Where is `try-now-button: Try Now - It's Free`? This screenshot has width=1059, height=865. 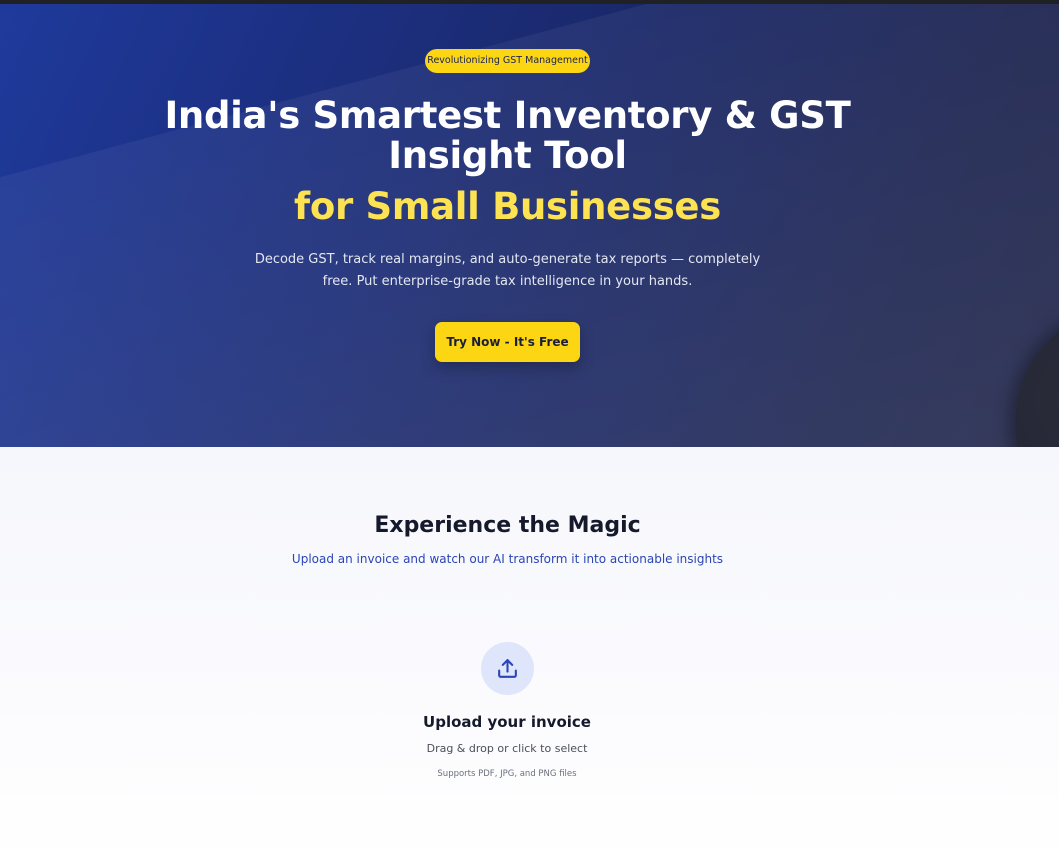
try-now-button: Try Now - It's Free is located at coordinates (507, 342).